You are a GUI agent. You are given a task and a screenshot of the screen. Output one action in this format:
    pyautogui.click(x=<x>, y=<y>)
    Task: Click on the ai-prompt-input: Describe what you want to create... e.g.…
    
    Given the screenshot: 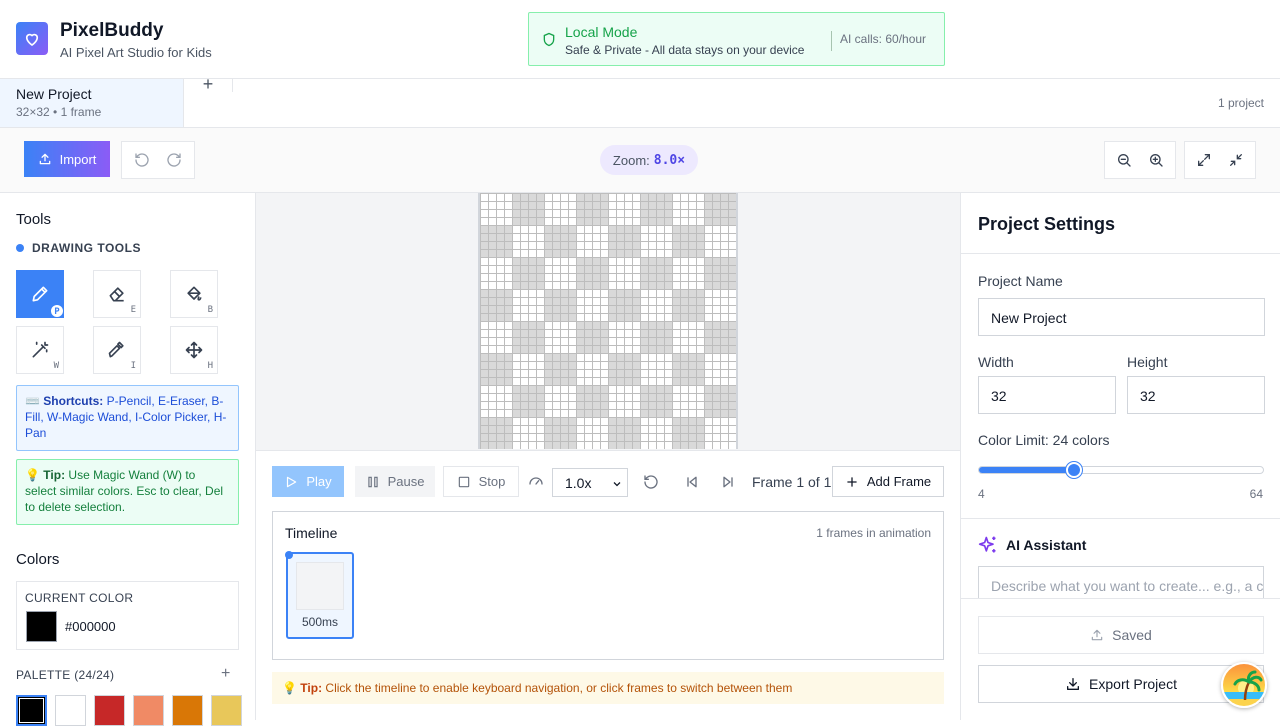 What is the action you would take?
    pyautogui.click(x=1121, y=582)
    